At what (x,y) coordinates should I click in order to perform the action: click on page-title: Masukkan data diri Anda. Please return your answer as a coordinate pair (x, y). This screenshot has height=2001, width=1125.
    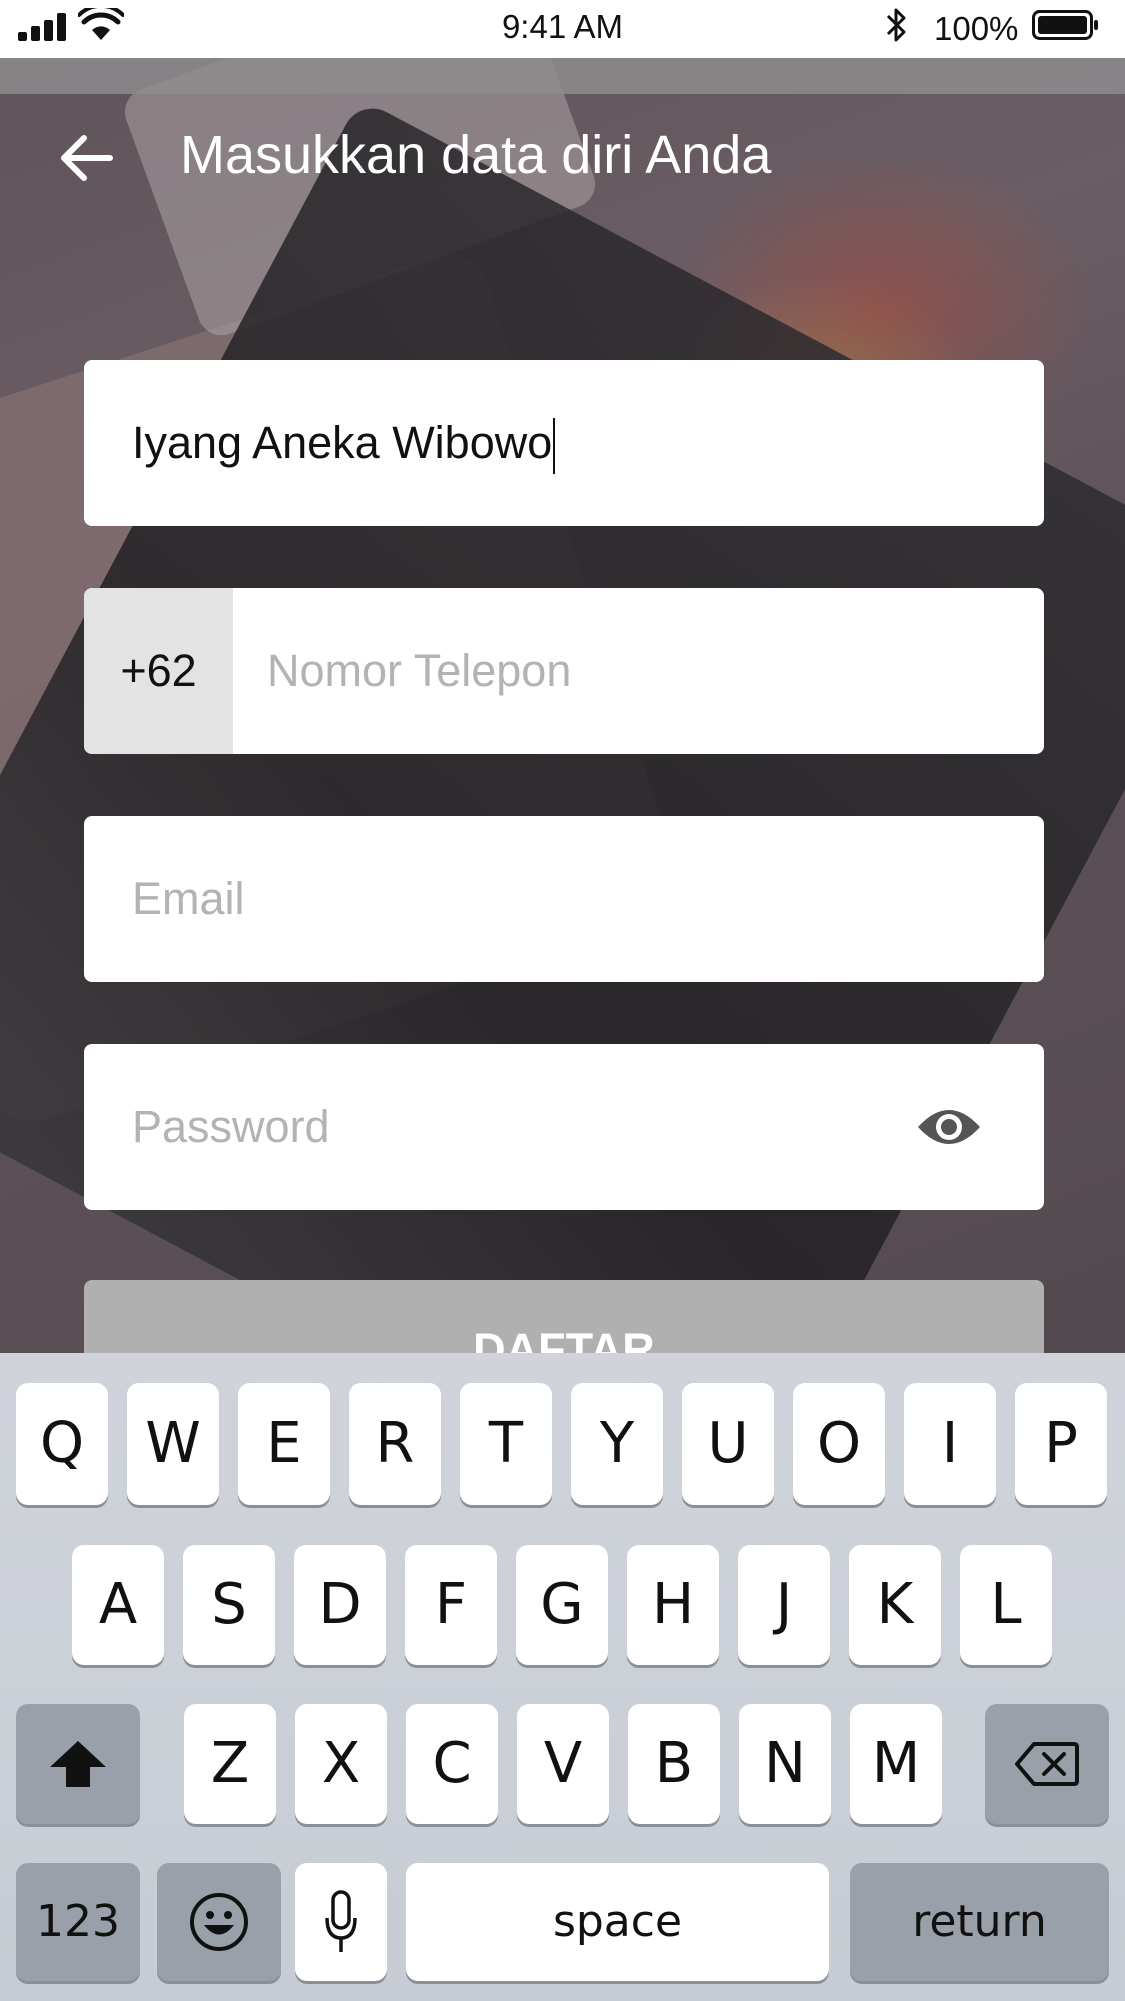
    Looking at the image, I should click on (476, 155).